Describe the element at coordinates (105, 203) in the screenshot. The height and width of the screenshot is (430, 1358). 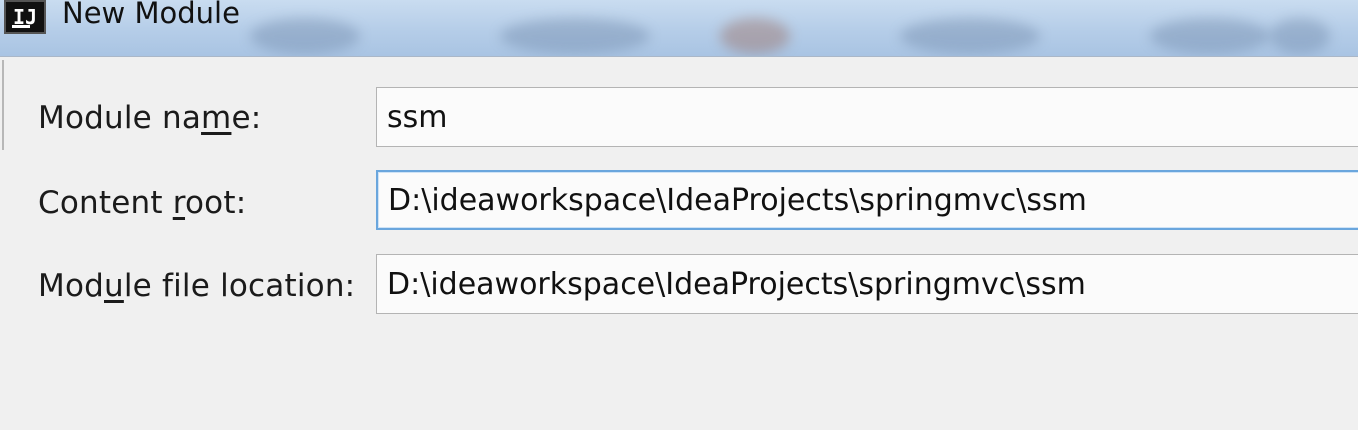
I see `content-root-label-pre: Content` at that location.